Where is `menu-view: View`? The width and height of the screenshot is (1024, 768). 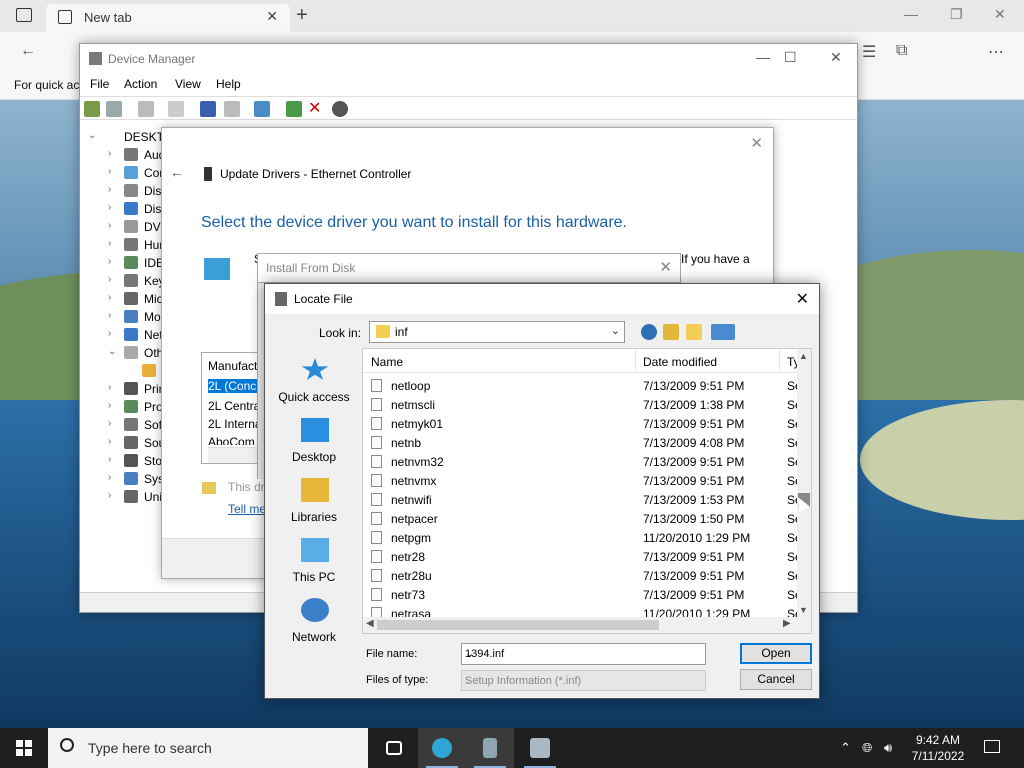
menu-view: View is located at coordinates (188, 84).